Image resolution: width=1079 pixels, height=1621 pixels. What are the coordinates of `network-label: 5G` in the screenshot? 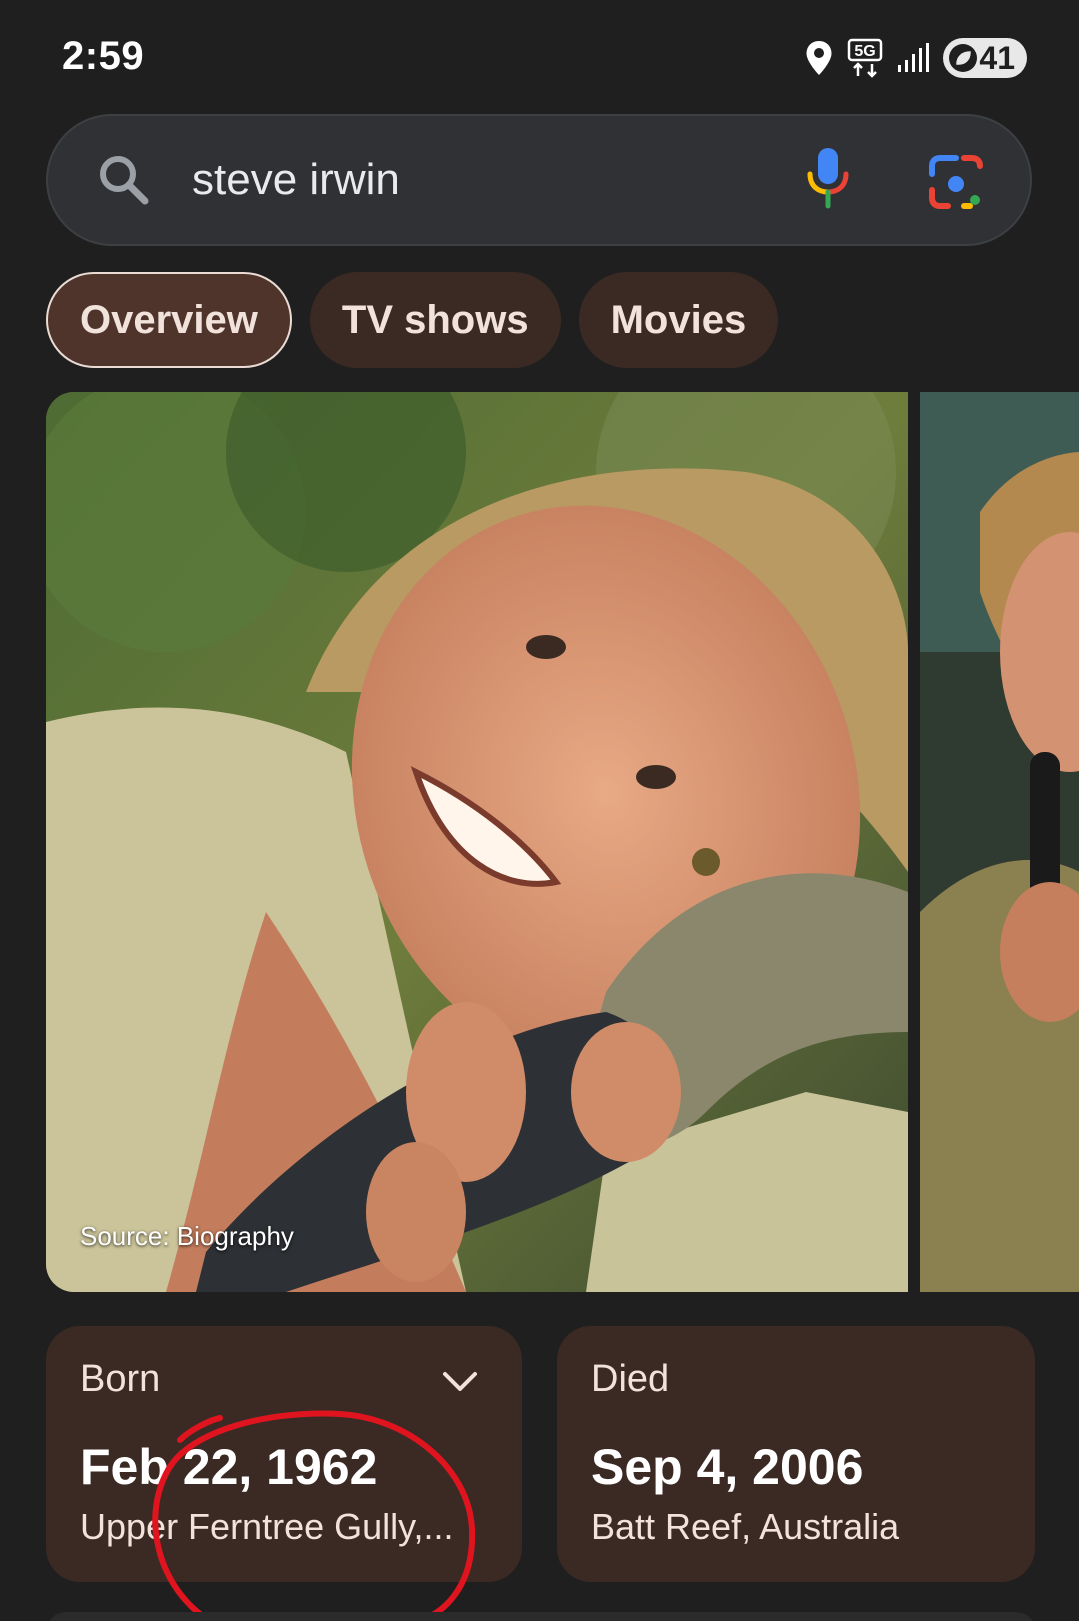 It's located at (865, 51).